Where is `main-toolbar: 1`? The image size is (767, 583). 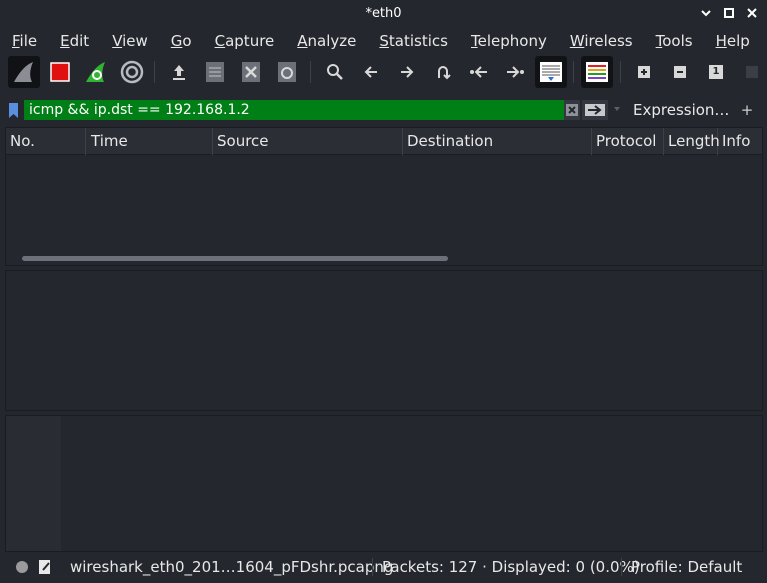
main-toolbar: 1 is located at coordinates (383, 73).